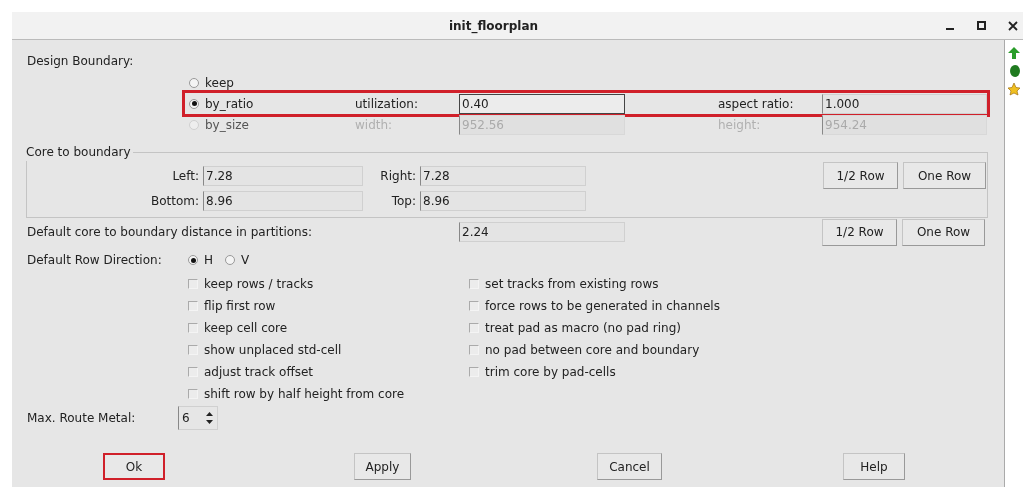 Image resolution: width=1023 pixels, height=487 pixels. Describe the element at coordinates (382, 466) in the screenshot. I see `dialog-button: Apply` at that location.